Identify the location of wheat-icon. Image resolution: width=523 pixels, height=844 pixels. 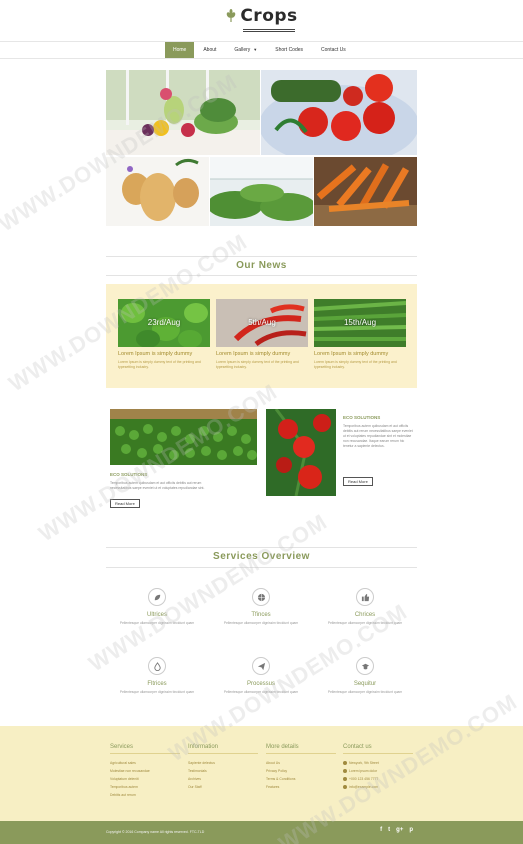
(231, 15).